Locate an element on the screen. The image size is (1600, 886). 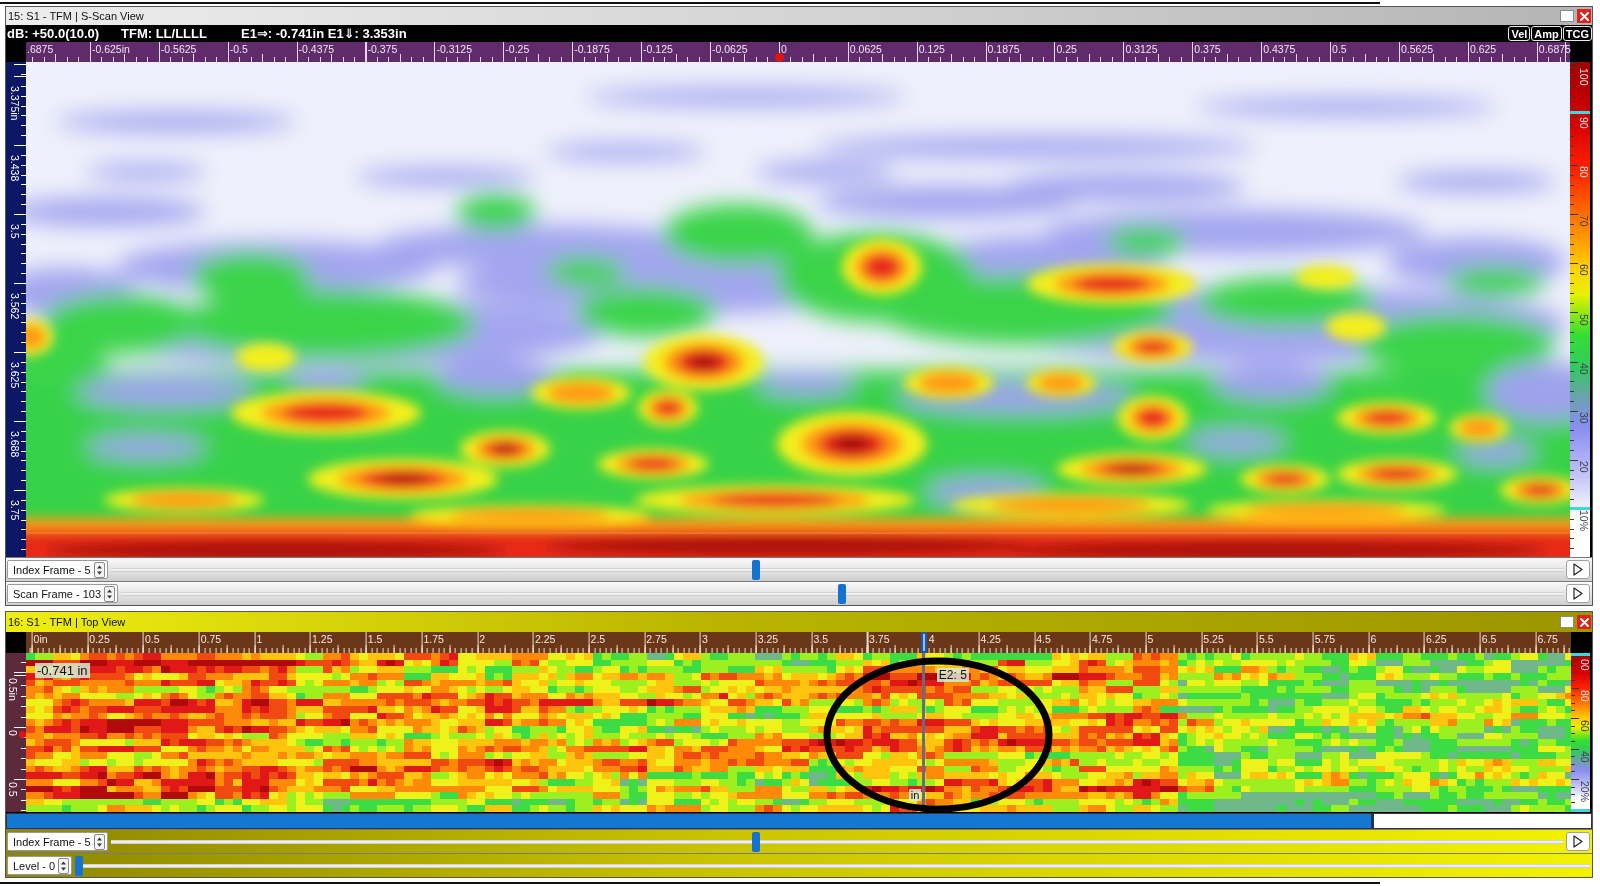
ruler-label: 0.5625 is located at coordinates (1417, 49).